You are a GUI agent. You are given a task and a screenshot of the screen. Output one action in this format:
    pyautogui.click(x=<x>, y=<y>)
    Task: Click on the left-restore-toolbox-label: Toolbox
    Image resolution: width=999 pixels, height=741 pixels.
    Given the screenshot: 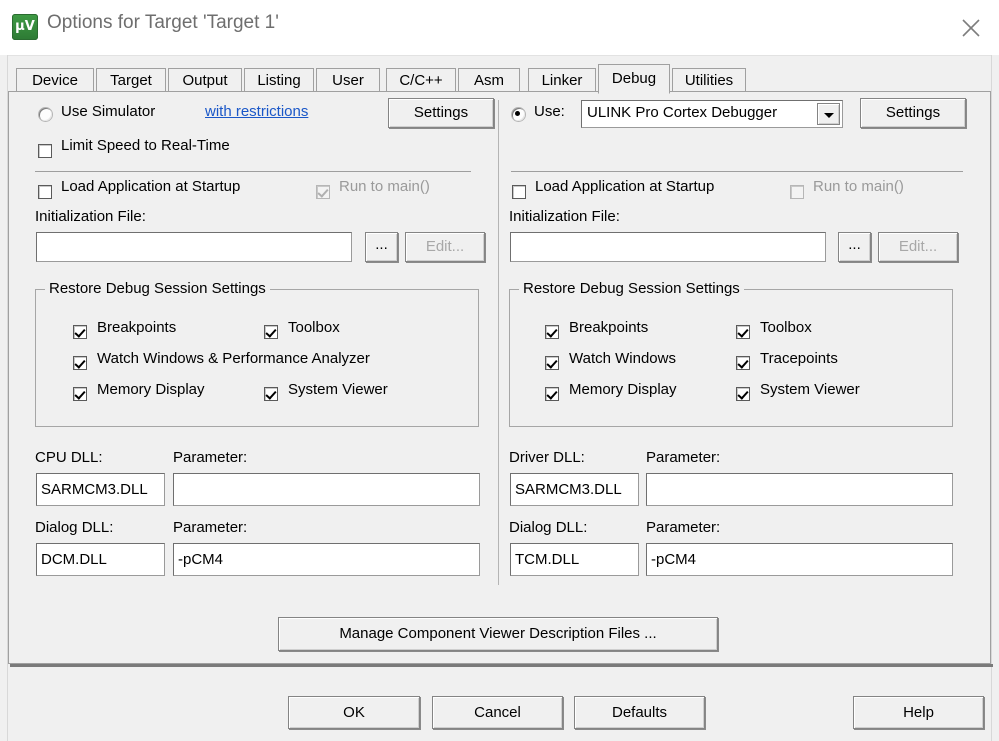 What is the action you would take?
    pyautogui.click(x=314, y=327)
    